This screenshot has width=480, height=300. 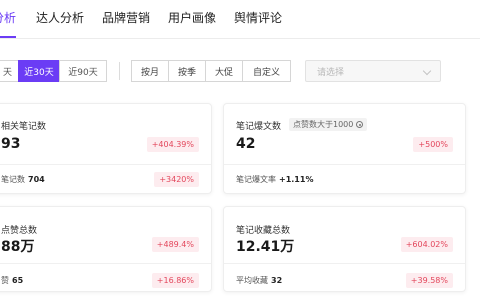 What do you see at coordinates (344, 249) in the screenshot?
I see `metric-card-total-favorites: 笔记收藏总数 12.41万 +604.02% 平均收藏 32 +39.58%` at bounding box center [344, 249].